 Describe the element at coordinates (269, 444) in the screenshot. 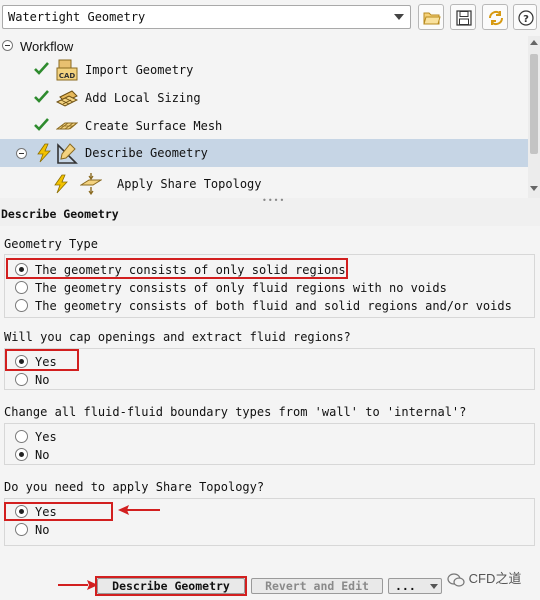

I see `boundary-types-group: Yes No` at that location.